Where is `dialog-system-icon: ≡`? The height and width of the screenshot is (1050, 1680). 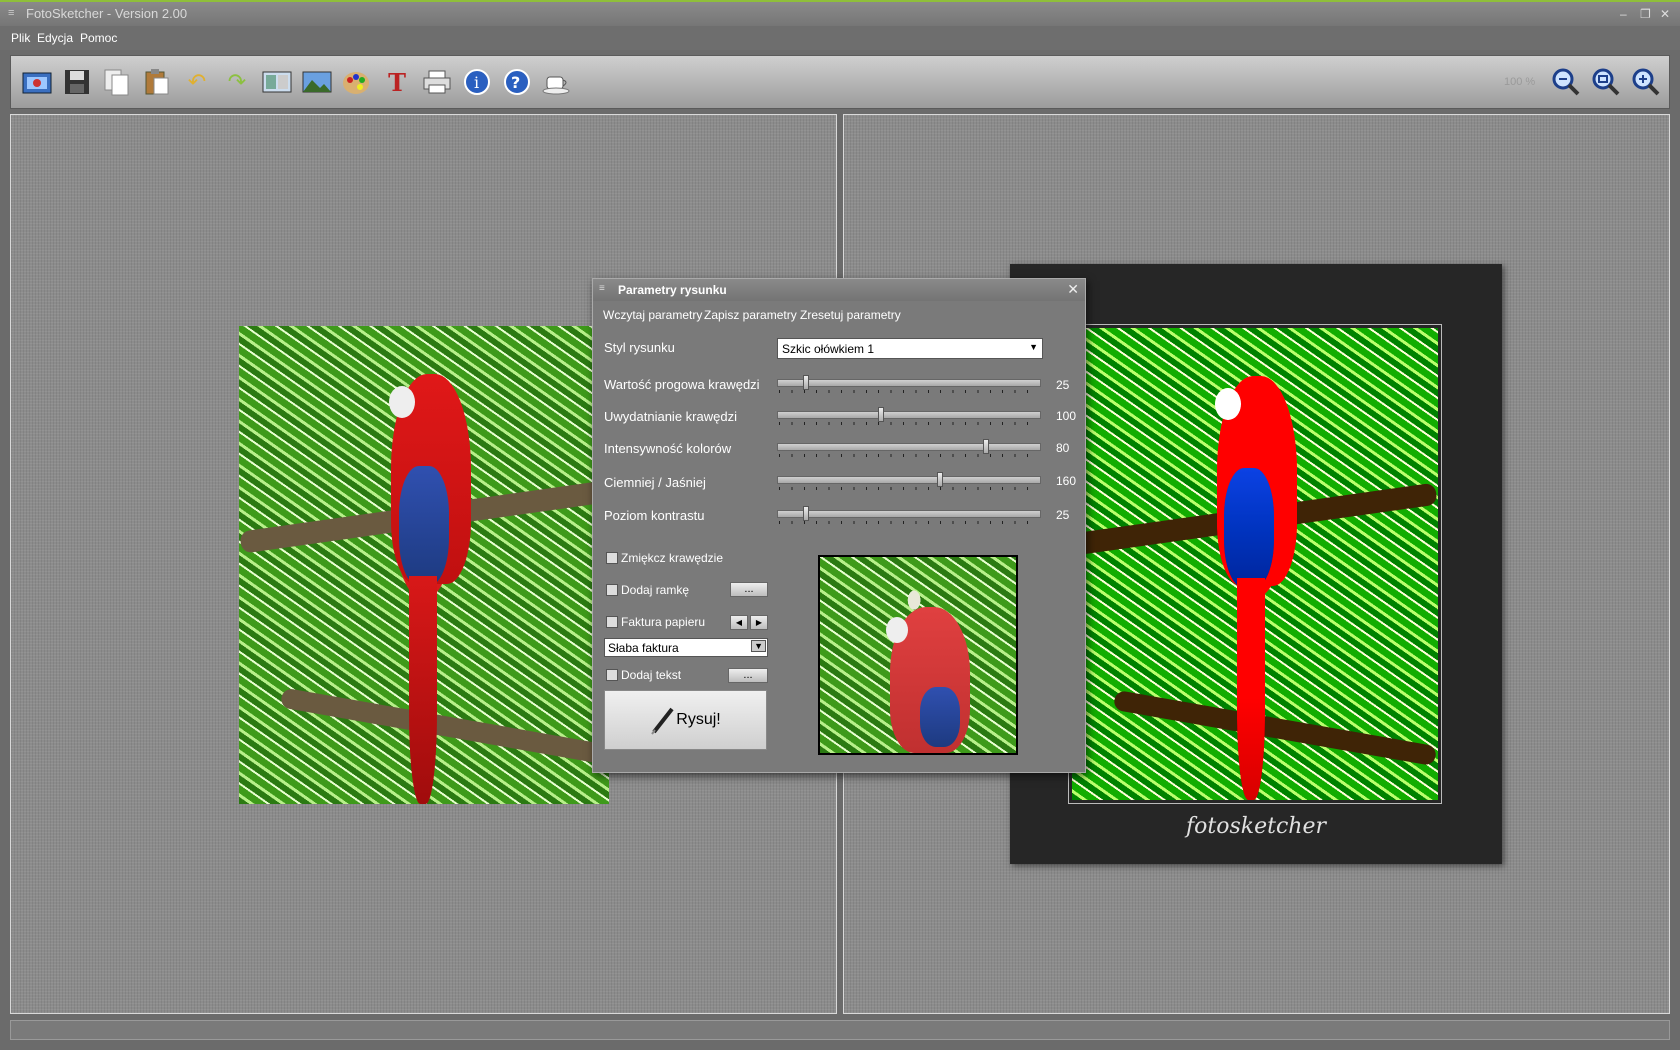
dialog-system-icon: ≡ is located at coordinates (602, 288).